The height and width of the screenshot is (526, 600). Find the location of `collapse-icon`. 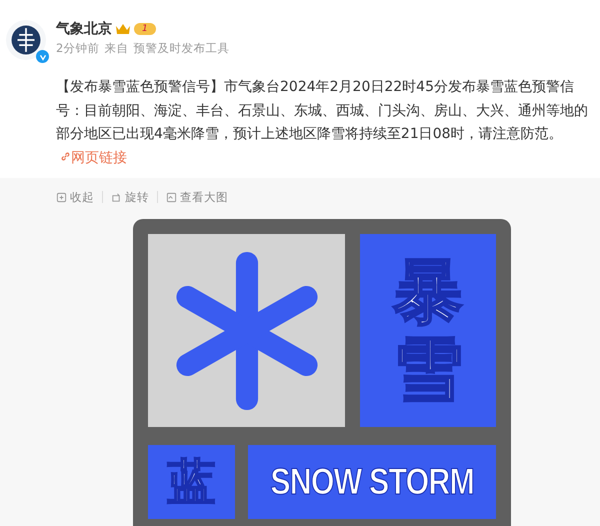

collapse-icon is located at coordinates (61, 197).